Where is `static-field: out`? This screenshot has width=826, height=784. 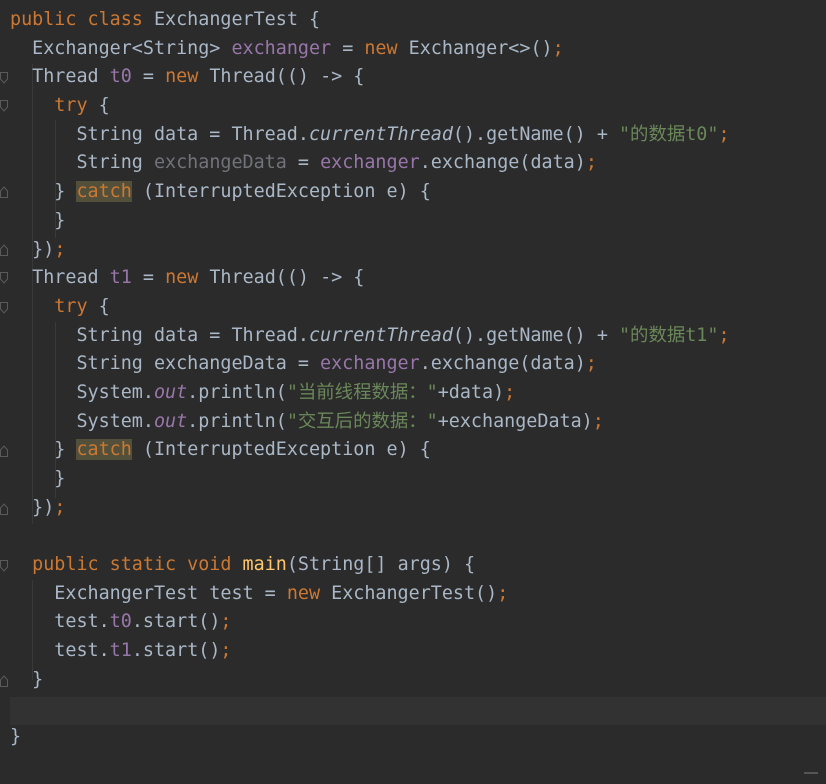
static-field: out is located at coordinates (170, 392).